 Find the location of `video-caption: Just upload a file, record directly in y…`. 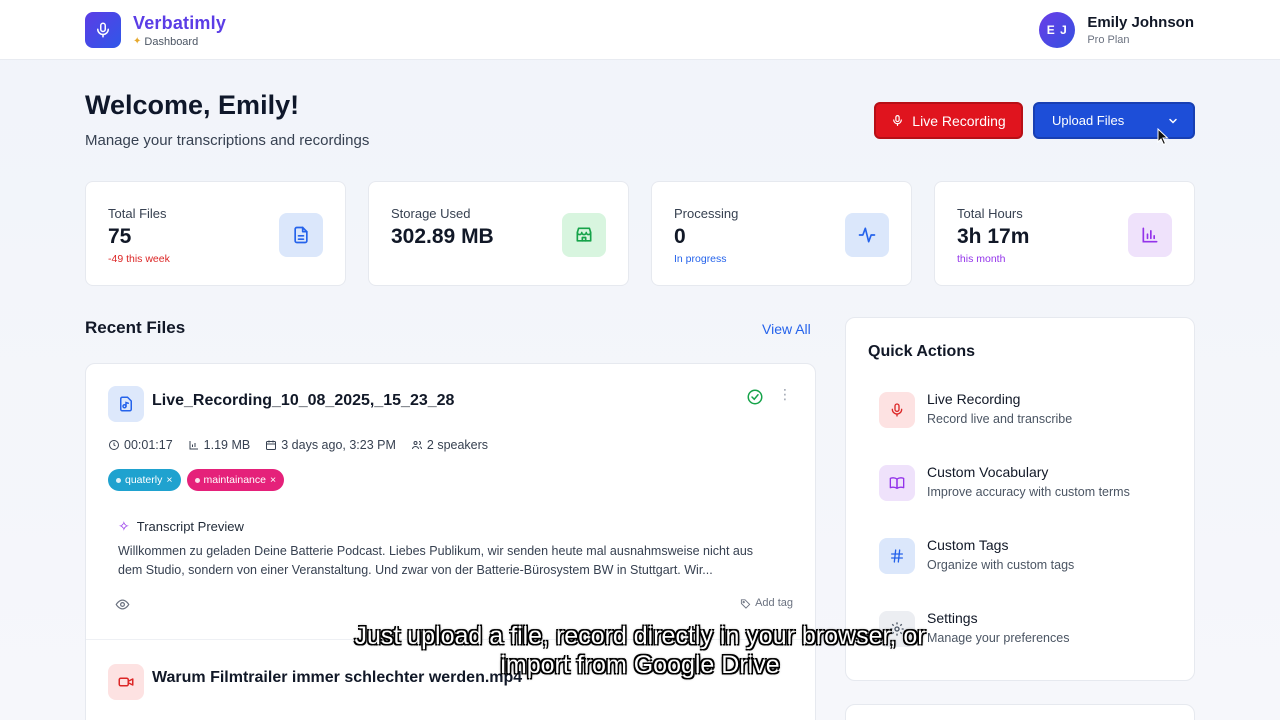

video-caption: Just upload a file, record directly in y… is located at coordinates (640, 651).